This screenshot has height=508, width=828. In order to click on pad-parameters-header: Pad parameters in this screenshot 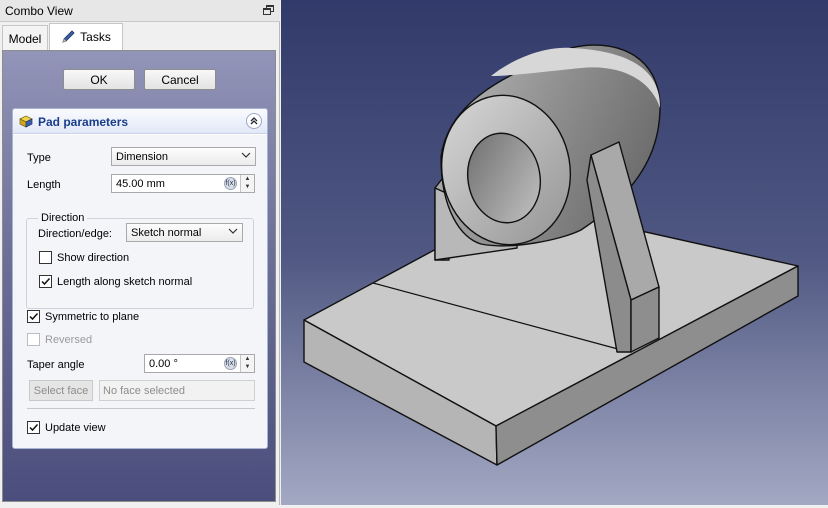, I will do `click(140, 121)`.